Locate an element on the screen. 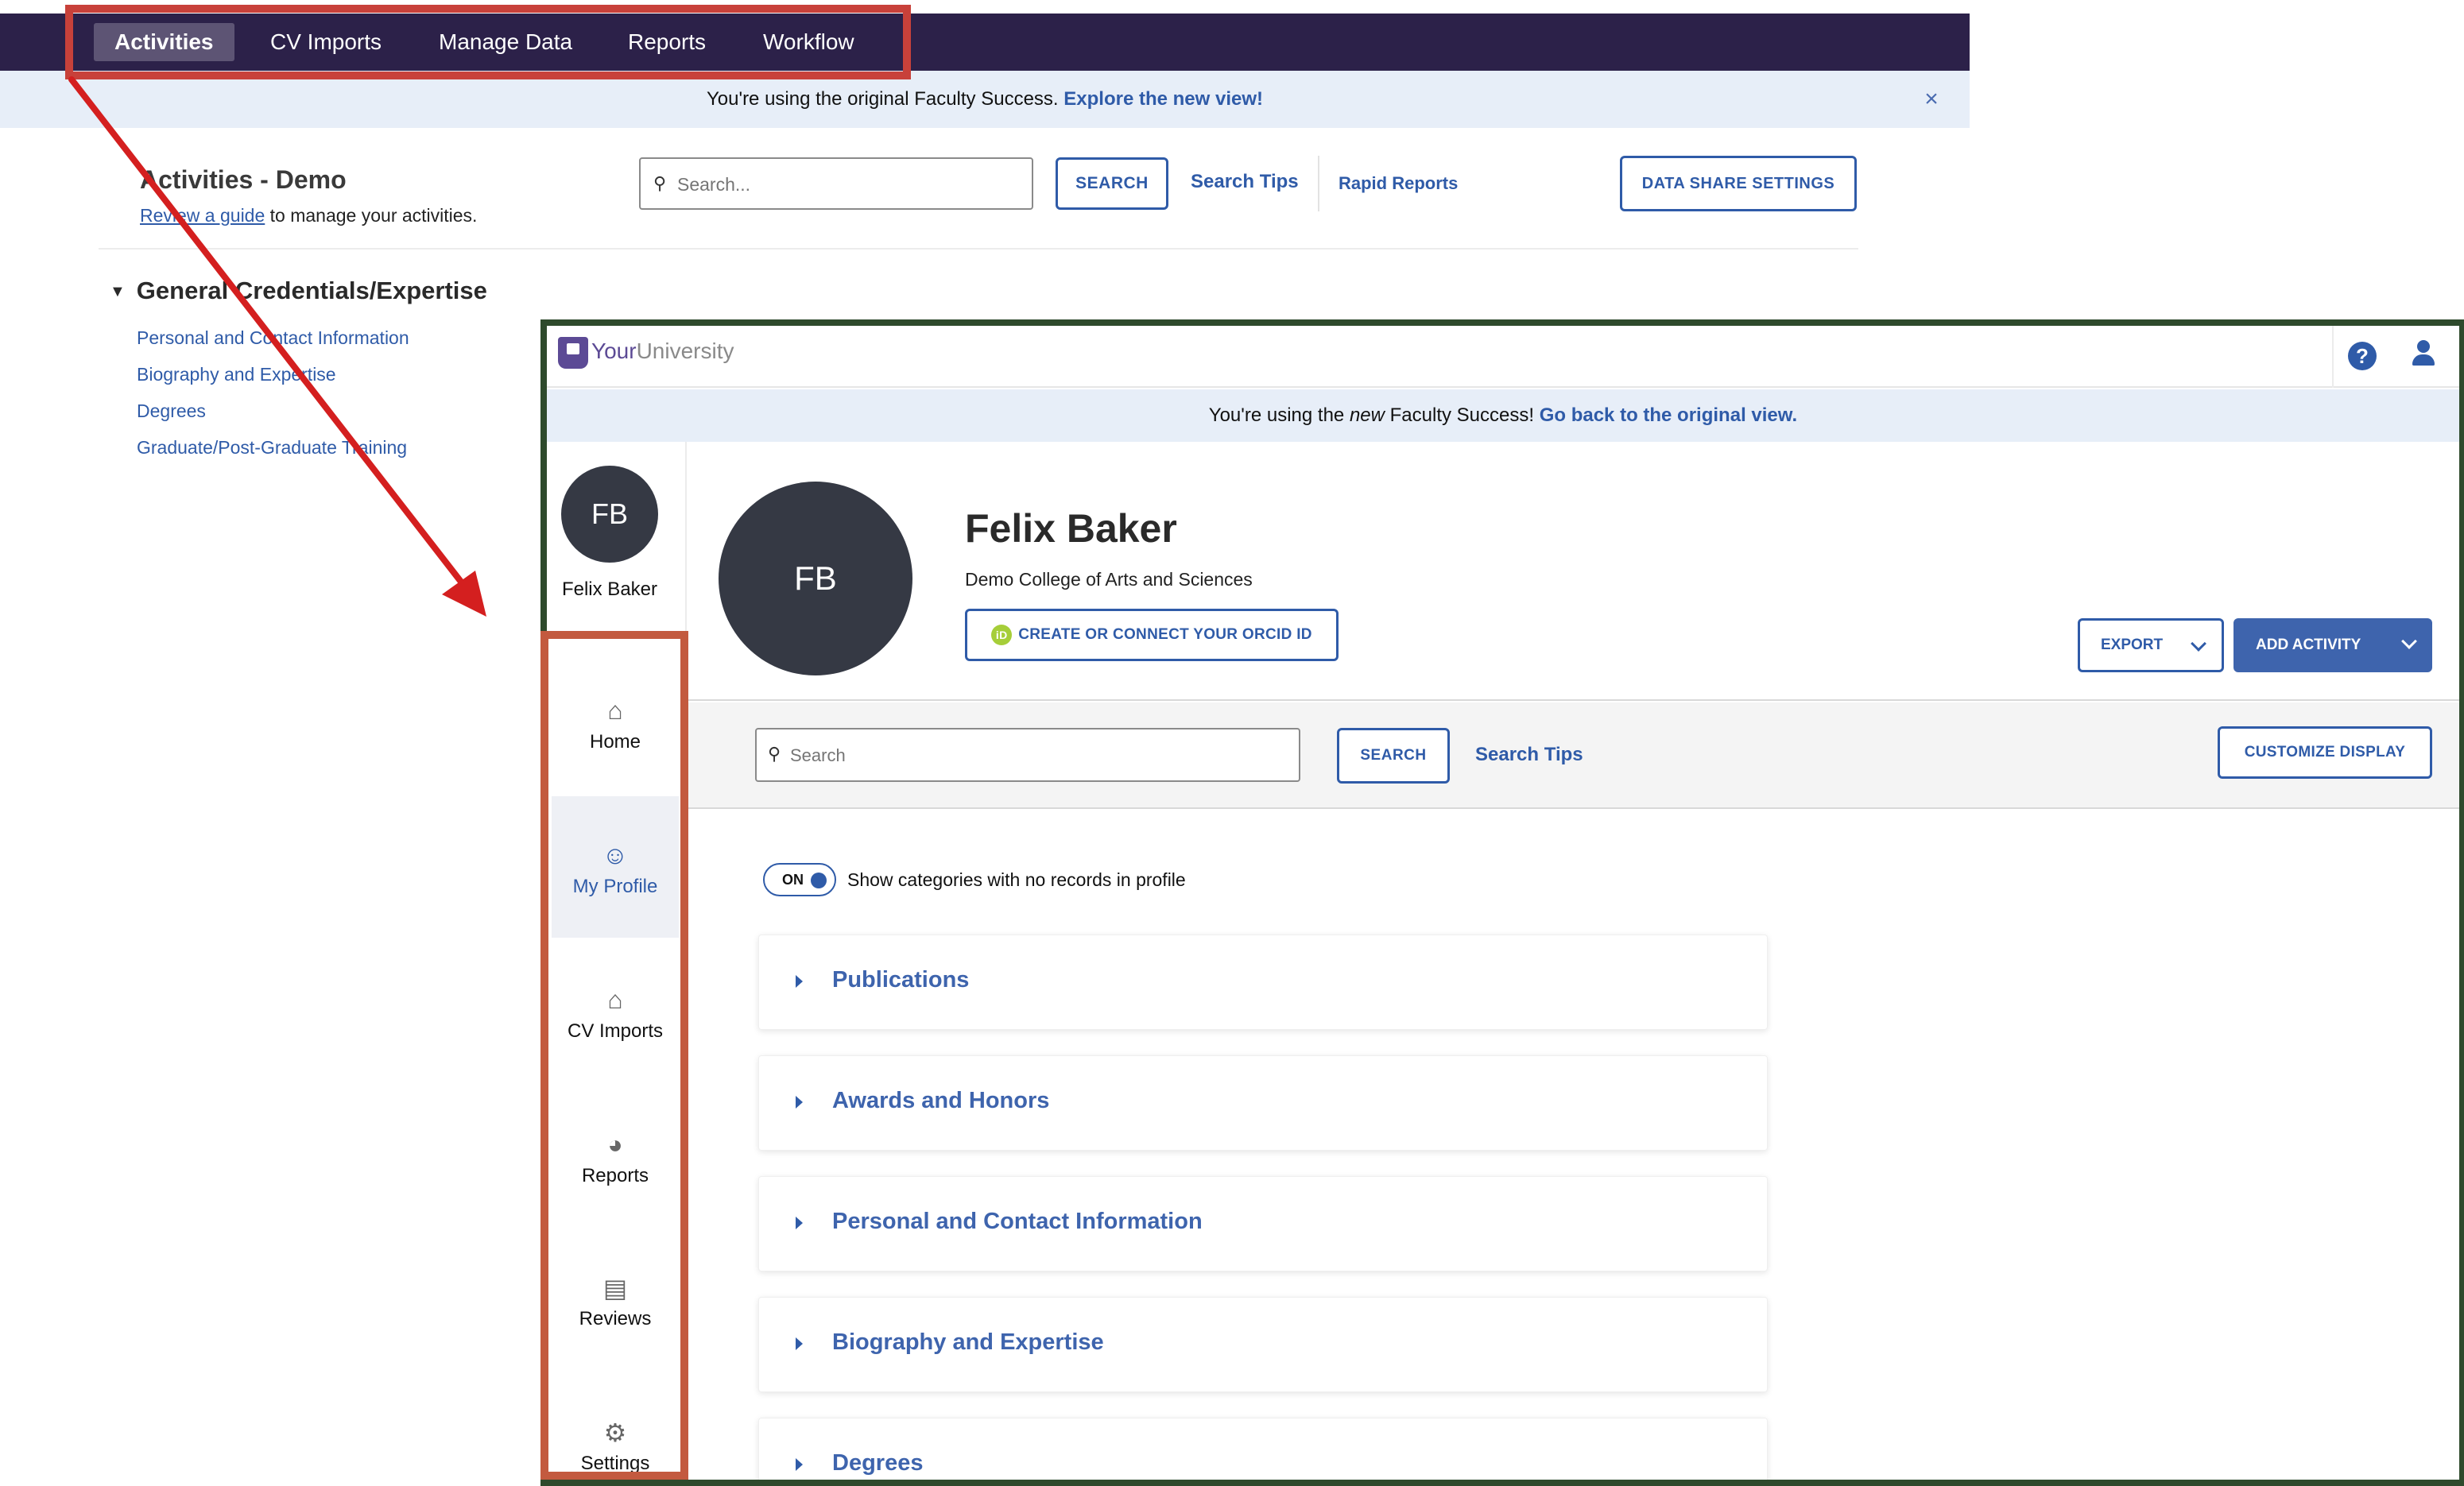  banner-text-em: new is located at coordinates (1367, 415).